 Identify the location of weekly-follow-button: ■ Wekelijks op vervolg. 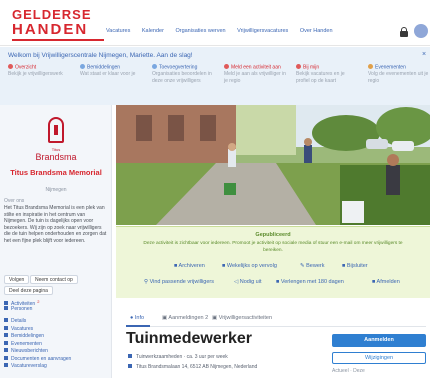
(249, 266).